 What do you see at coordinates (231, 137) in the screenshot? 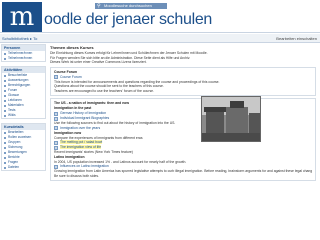
I see `photo-ground` at bounding box center [231, 137].